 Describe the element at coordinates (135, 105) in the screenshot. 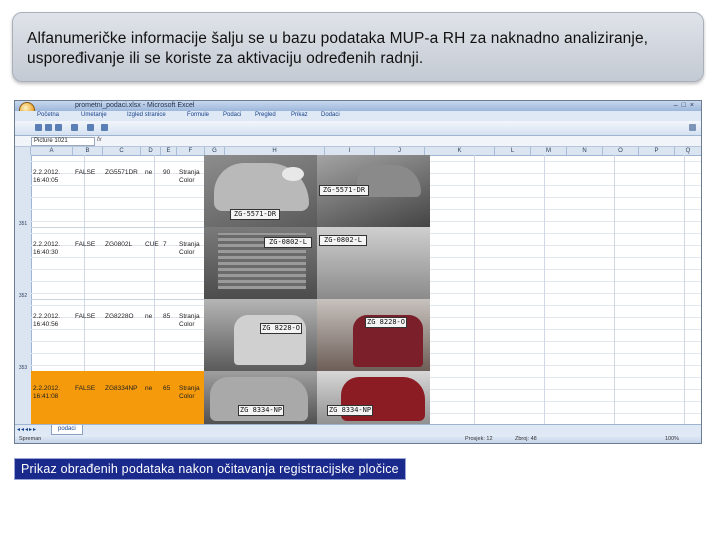

I see `window-title: prometni_podaci.xlsx - Microsoft Excel` at that location.